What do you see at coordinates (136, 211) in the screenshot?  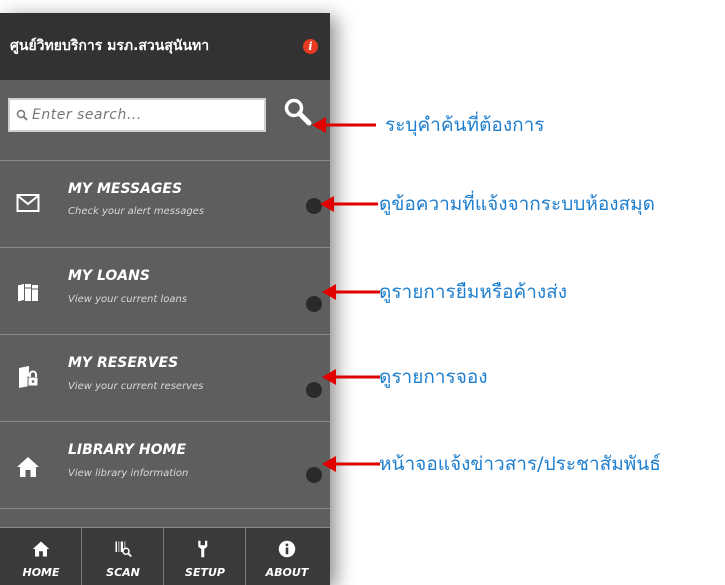 I see `menu-item-subtitle: Check your alert messages` at bounding box center [136, 211].